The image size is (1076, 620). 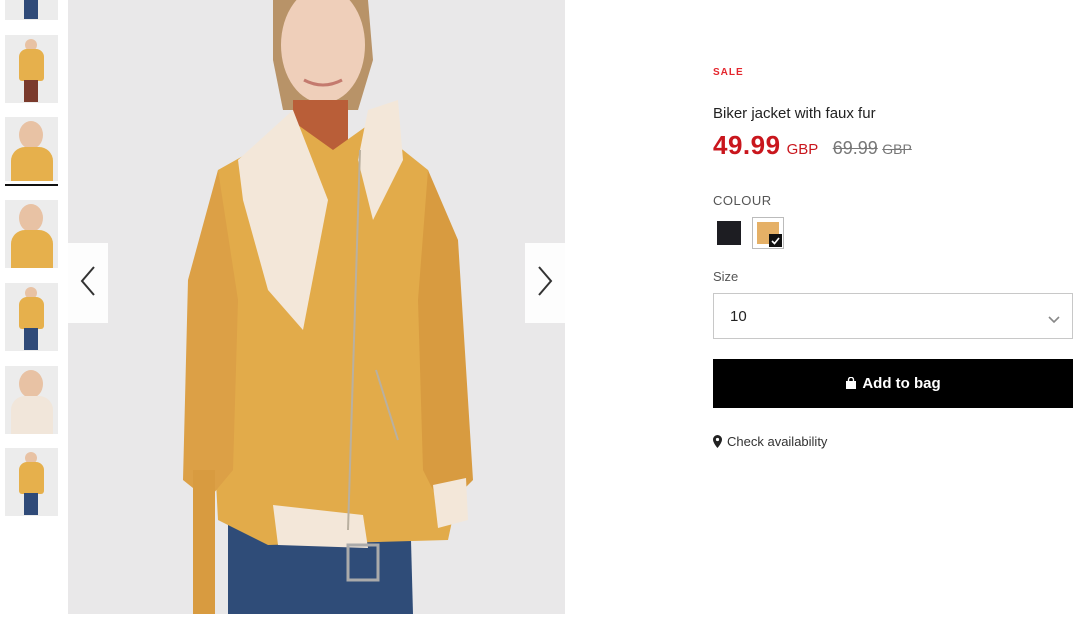 I want to click on sale-badge: SALE, so click(x=728, y=72).